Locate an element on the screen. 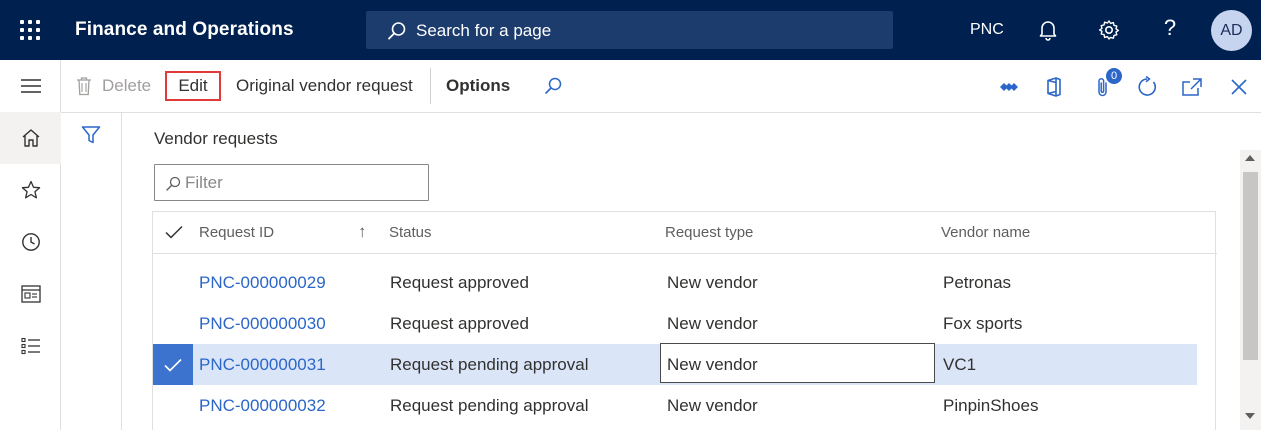 This screenshot has width=1261, height=430. column-header-vendor-name: Vendor name is located at coordinates (985, 232).